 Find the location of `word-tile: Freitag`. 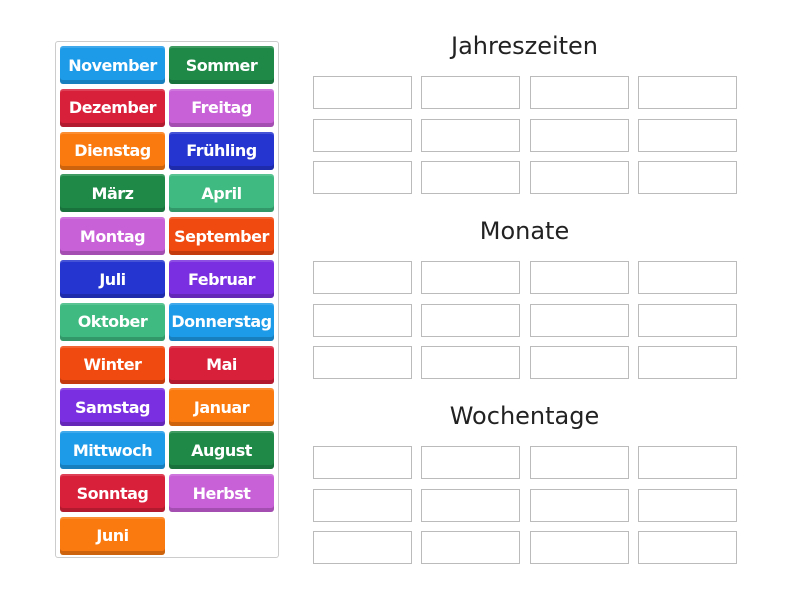

word-tile: Freitag is located at coordinates (221, 107).